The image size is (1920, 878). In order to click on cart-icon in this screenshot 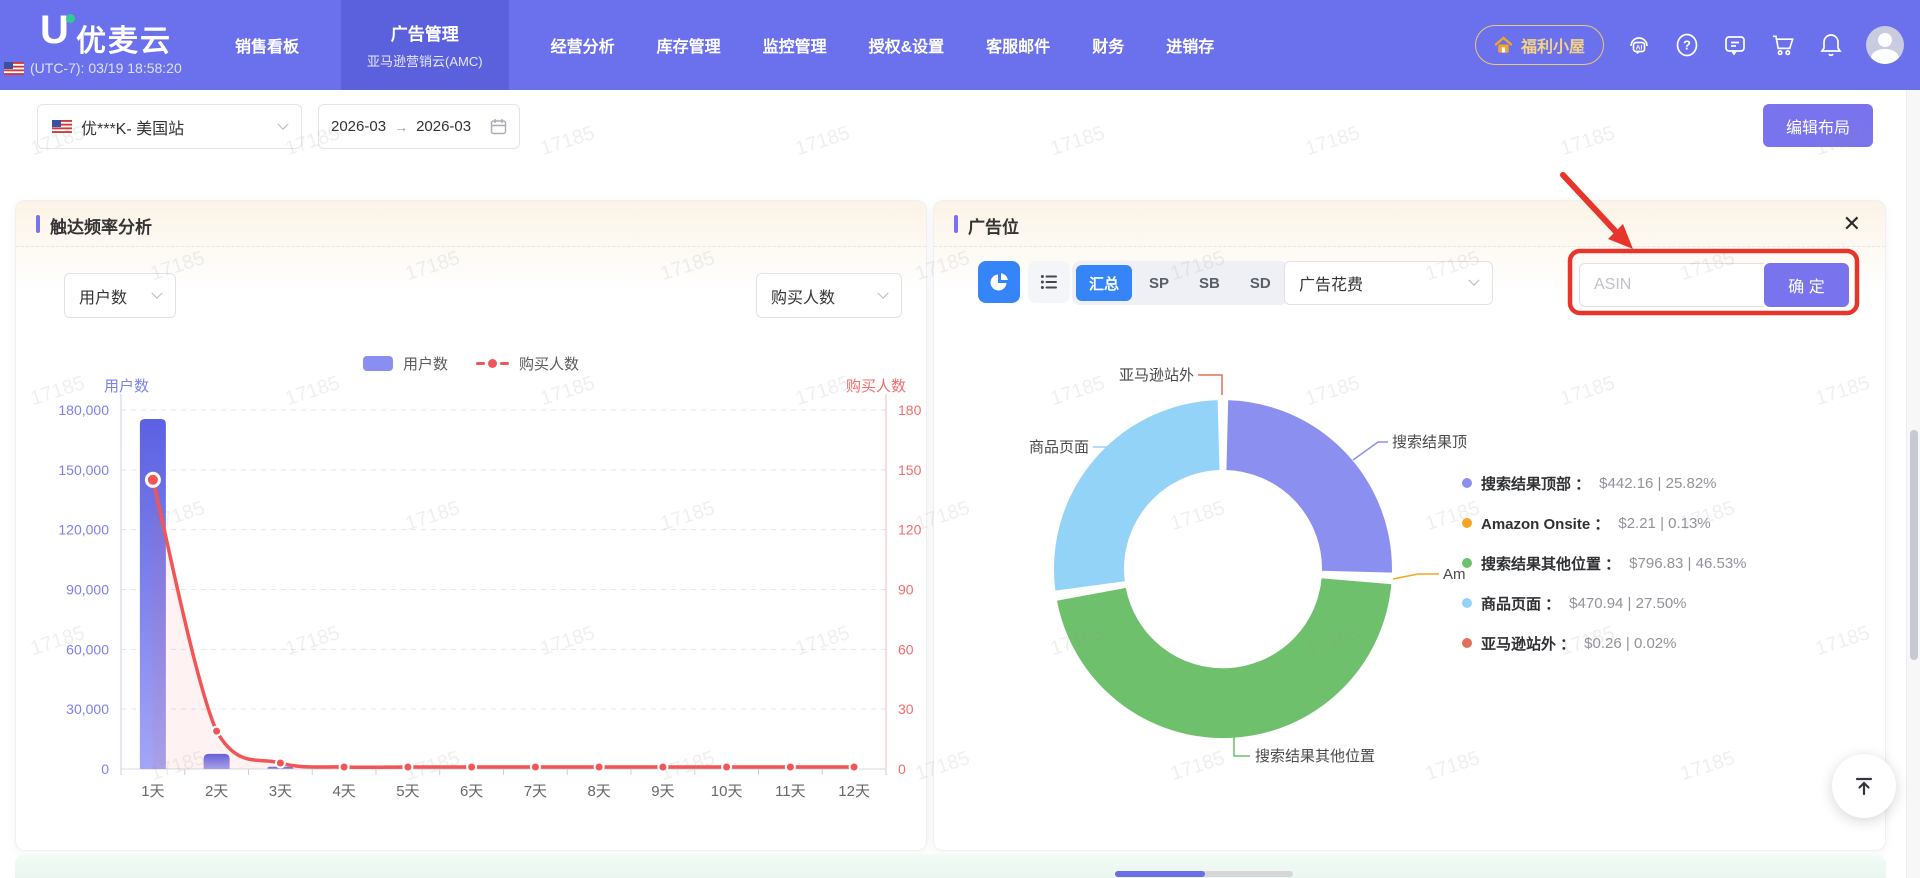, I will do `click(1783, 45)`.